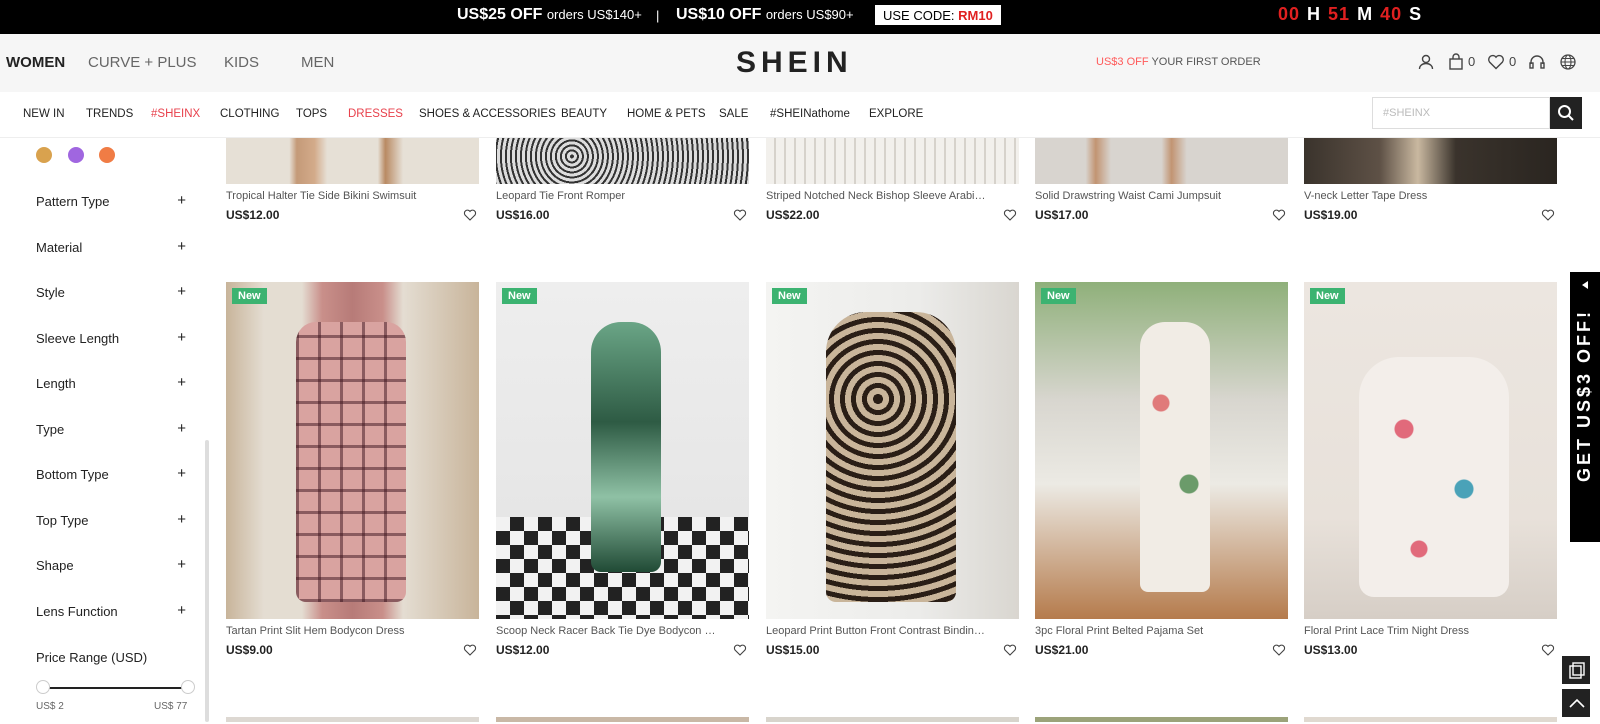 This screenshot has height=724, width=1600. What do you see at coordinates (43, 687) in the screenshot?
I see `price-slider-min-handle` at bounding box center [43, 687].